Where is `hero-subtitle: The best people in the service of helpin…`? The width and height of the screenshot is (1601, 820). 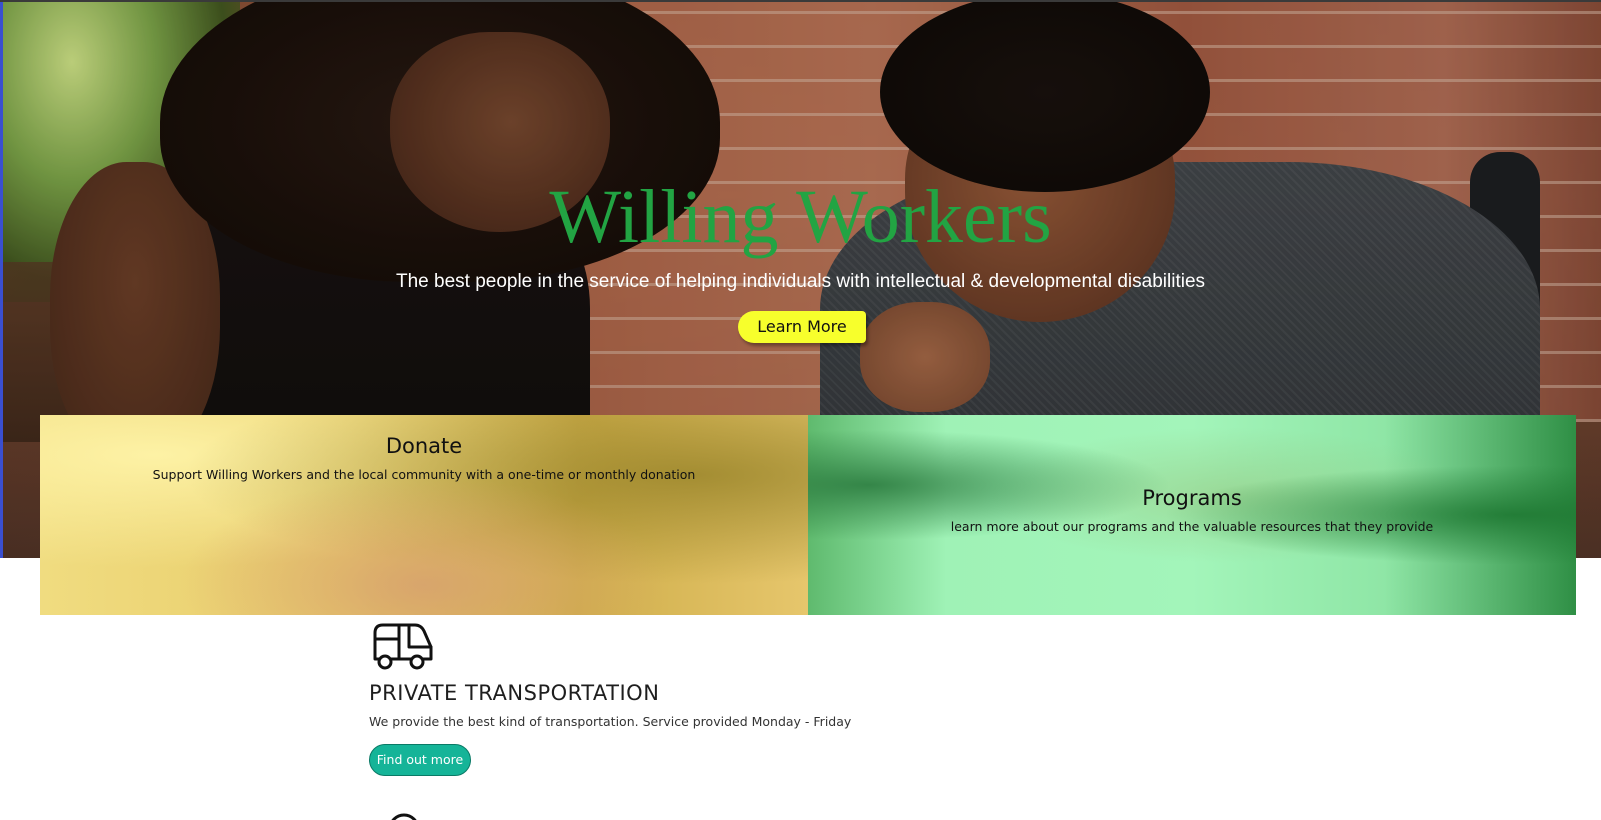 hero-subtitle: The best people in the service of helpin… is located at coordinates (800, 281).